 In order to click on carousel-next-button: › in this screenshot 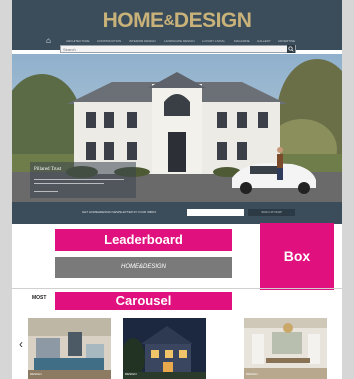, I will do `click(341, 344)`.